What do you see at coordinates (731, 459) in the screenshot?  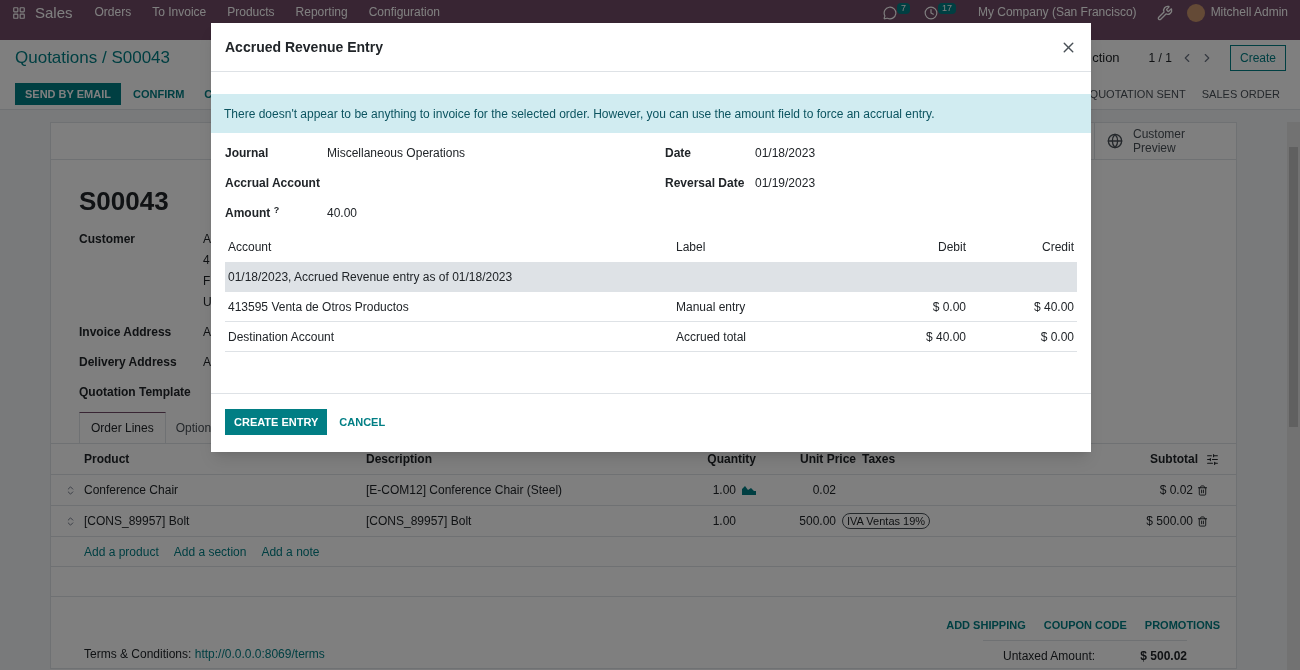 I see `column-header: Quantity` at bounding box center [731, 459].